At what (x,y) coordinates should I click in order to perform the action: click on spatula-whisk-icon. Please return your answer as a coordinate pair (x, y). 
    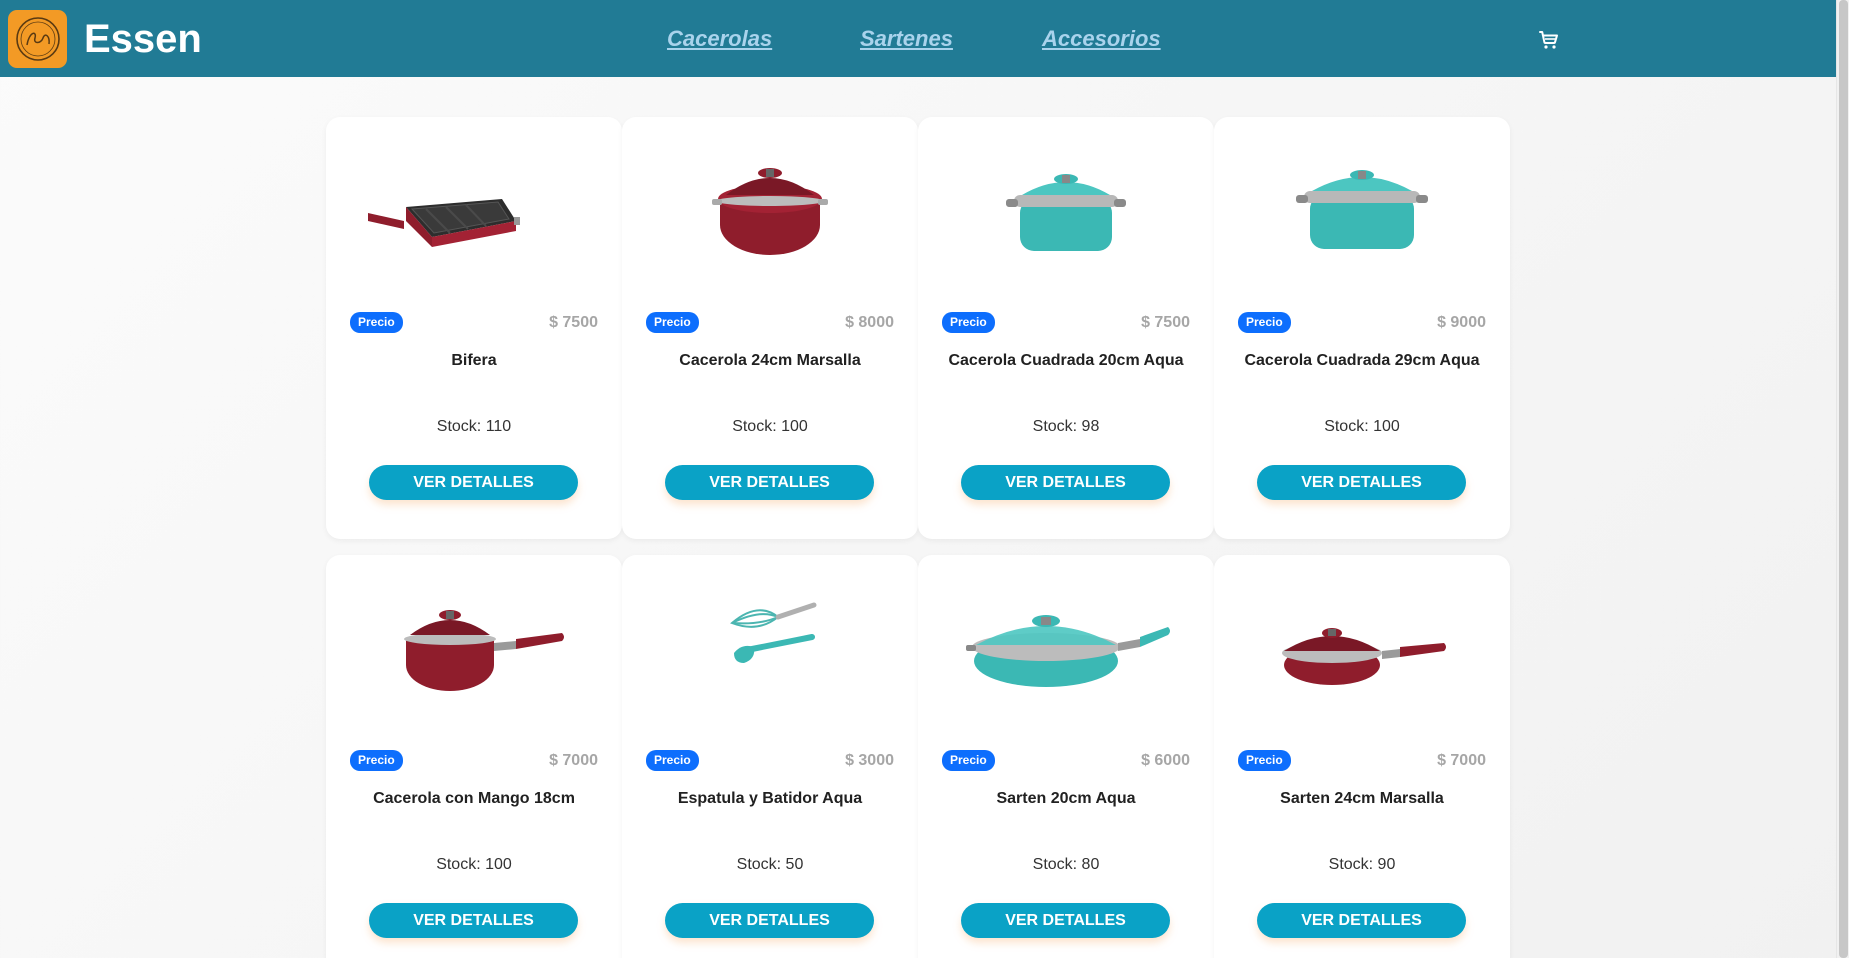
    Looking at the image, I should click on (773, 632).